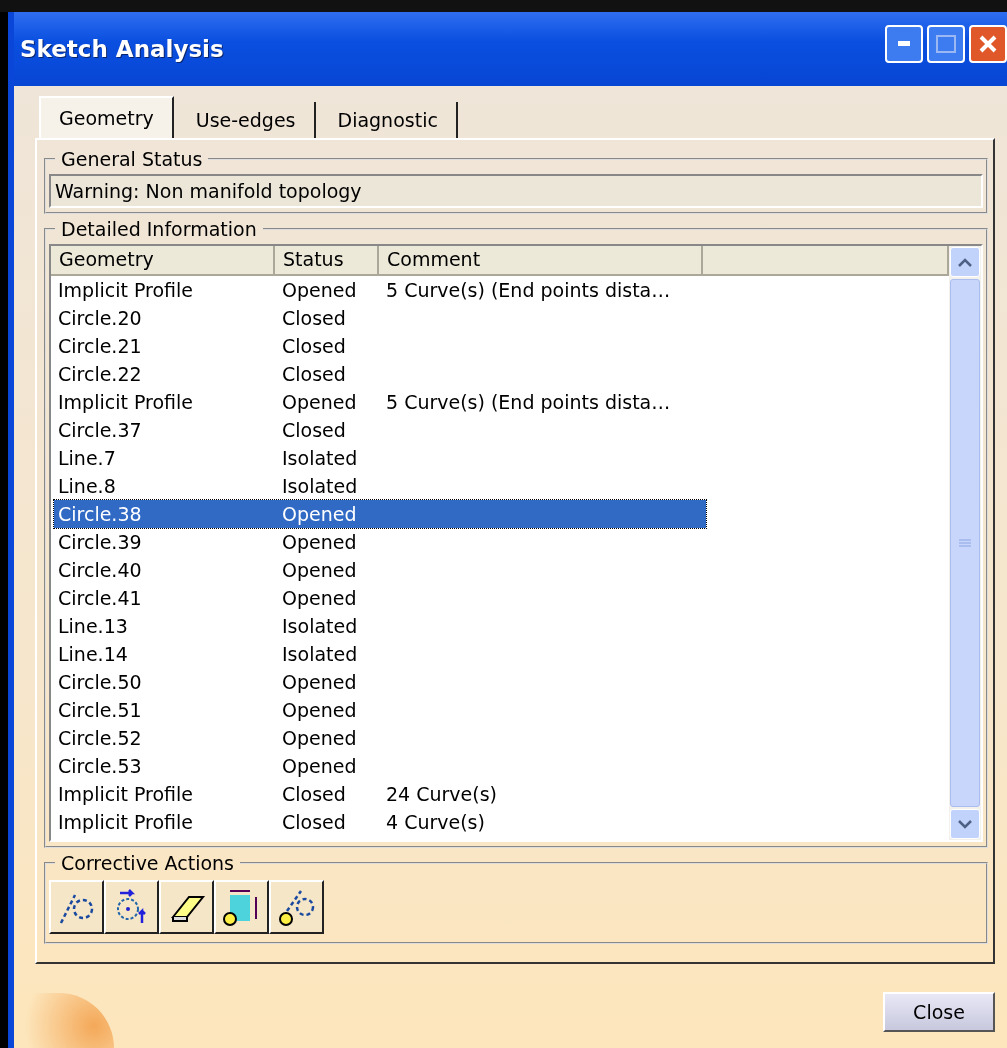 The width and height of the screenshot is (1007, 1048). Describe the element at coordinates (100, 738) in the screenshot. I see `table-cell-text: Circle.52` at that location.